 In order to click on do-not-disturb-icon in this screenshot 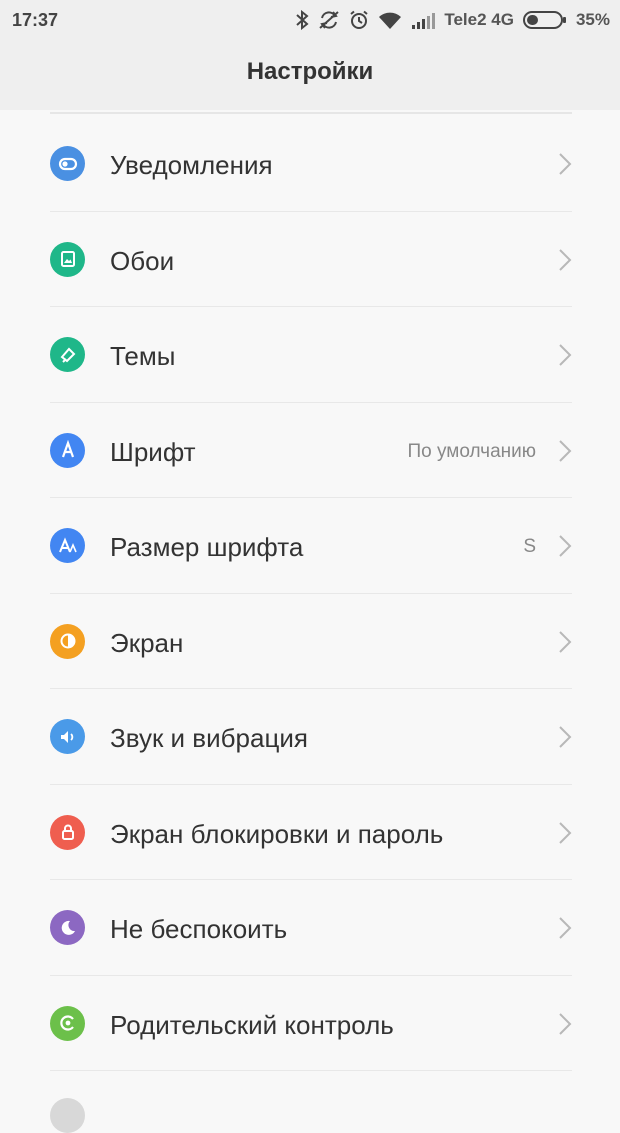, I will do `click(67, 927)`.